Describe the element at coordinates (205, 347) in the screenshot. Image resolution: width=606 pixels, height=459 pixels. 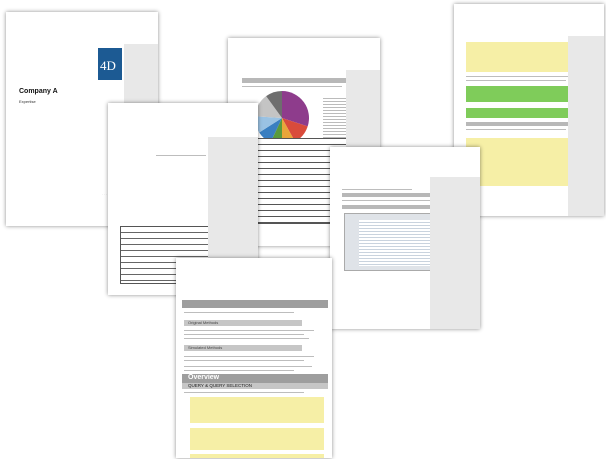
I see `simulated-heading: Simulated Methods` at that location.